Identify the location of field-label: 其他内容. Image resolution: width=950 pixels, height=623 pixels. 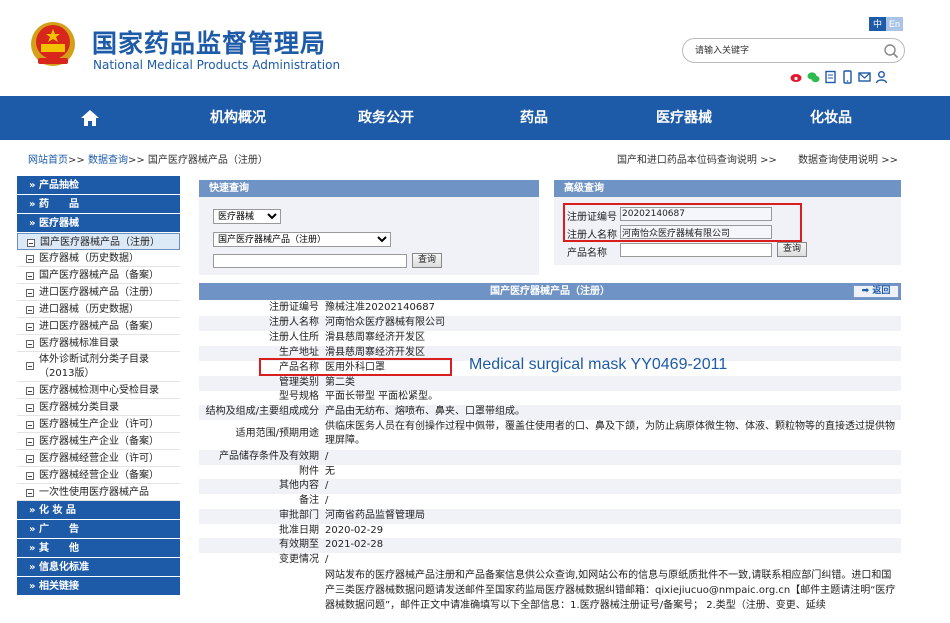
(299, 485).